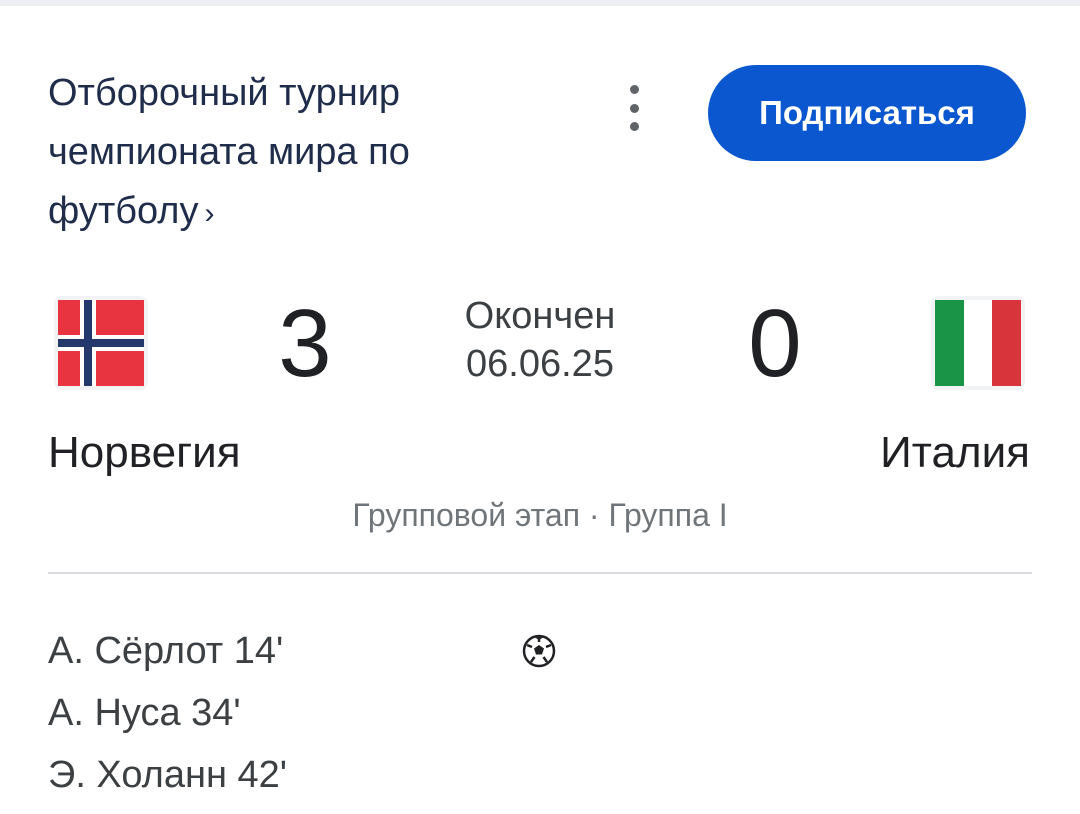 The width and height of the screenshot is (1080, 814). What do you see at coordinates (144, 713) in the screenshot?
I see `goal-entry: А. Нуса 34'` at bounding box center [144, 713].